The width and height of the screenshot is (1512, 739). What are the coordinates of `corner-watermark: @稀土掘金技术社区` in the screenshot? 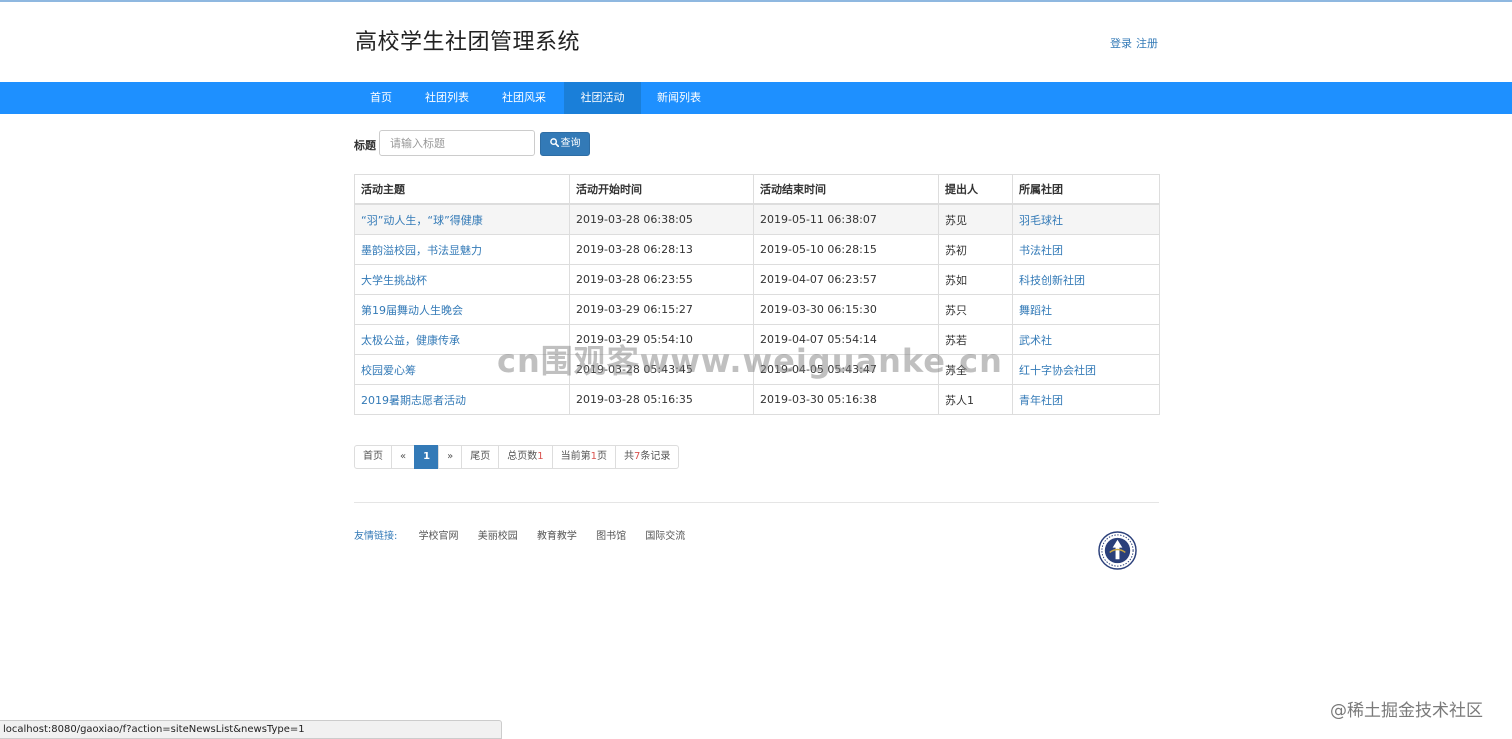 It's located at (1406, 711).